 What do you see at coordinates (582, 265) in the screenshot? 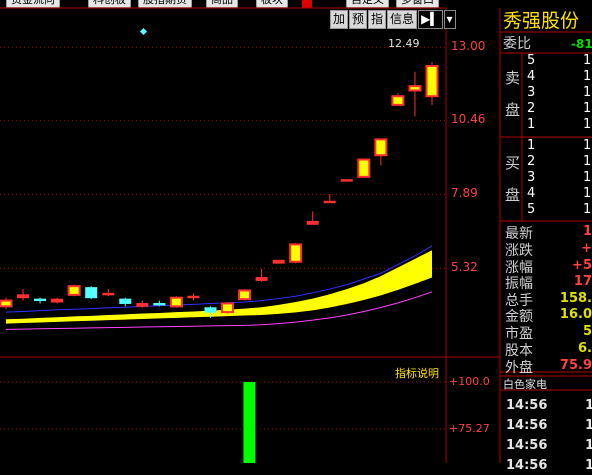
I see `stat-value: +5` at bounding box center [582, 265].